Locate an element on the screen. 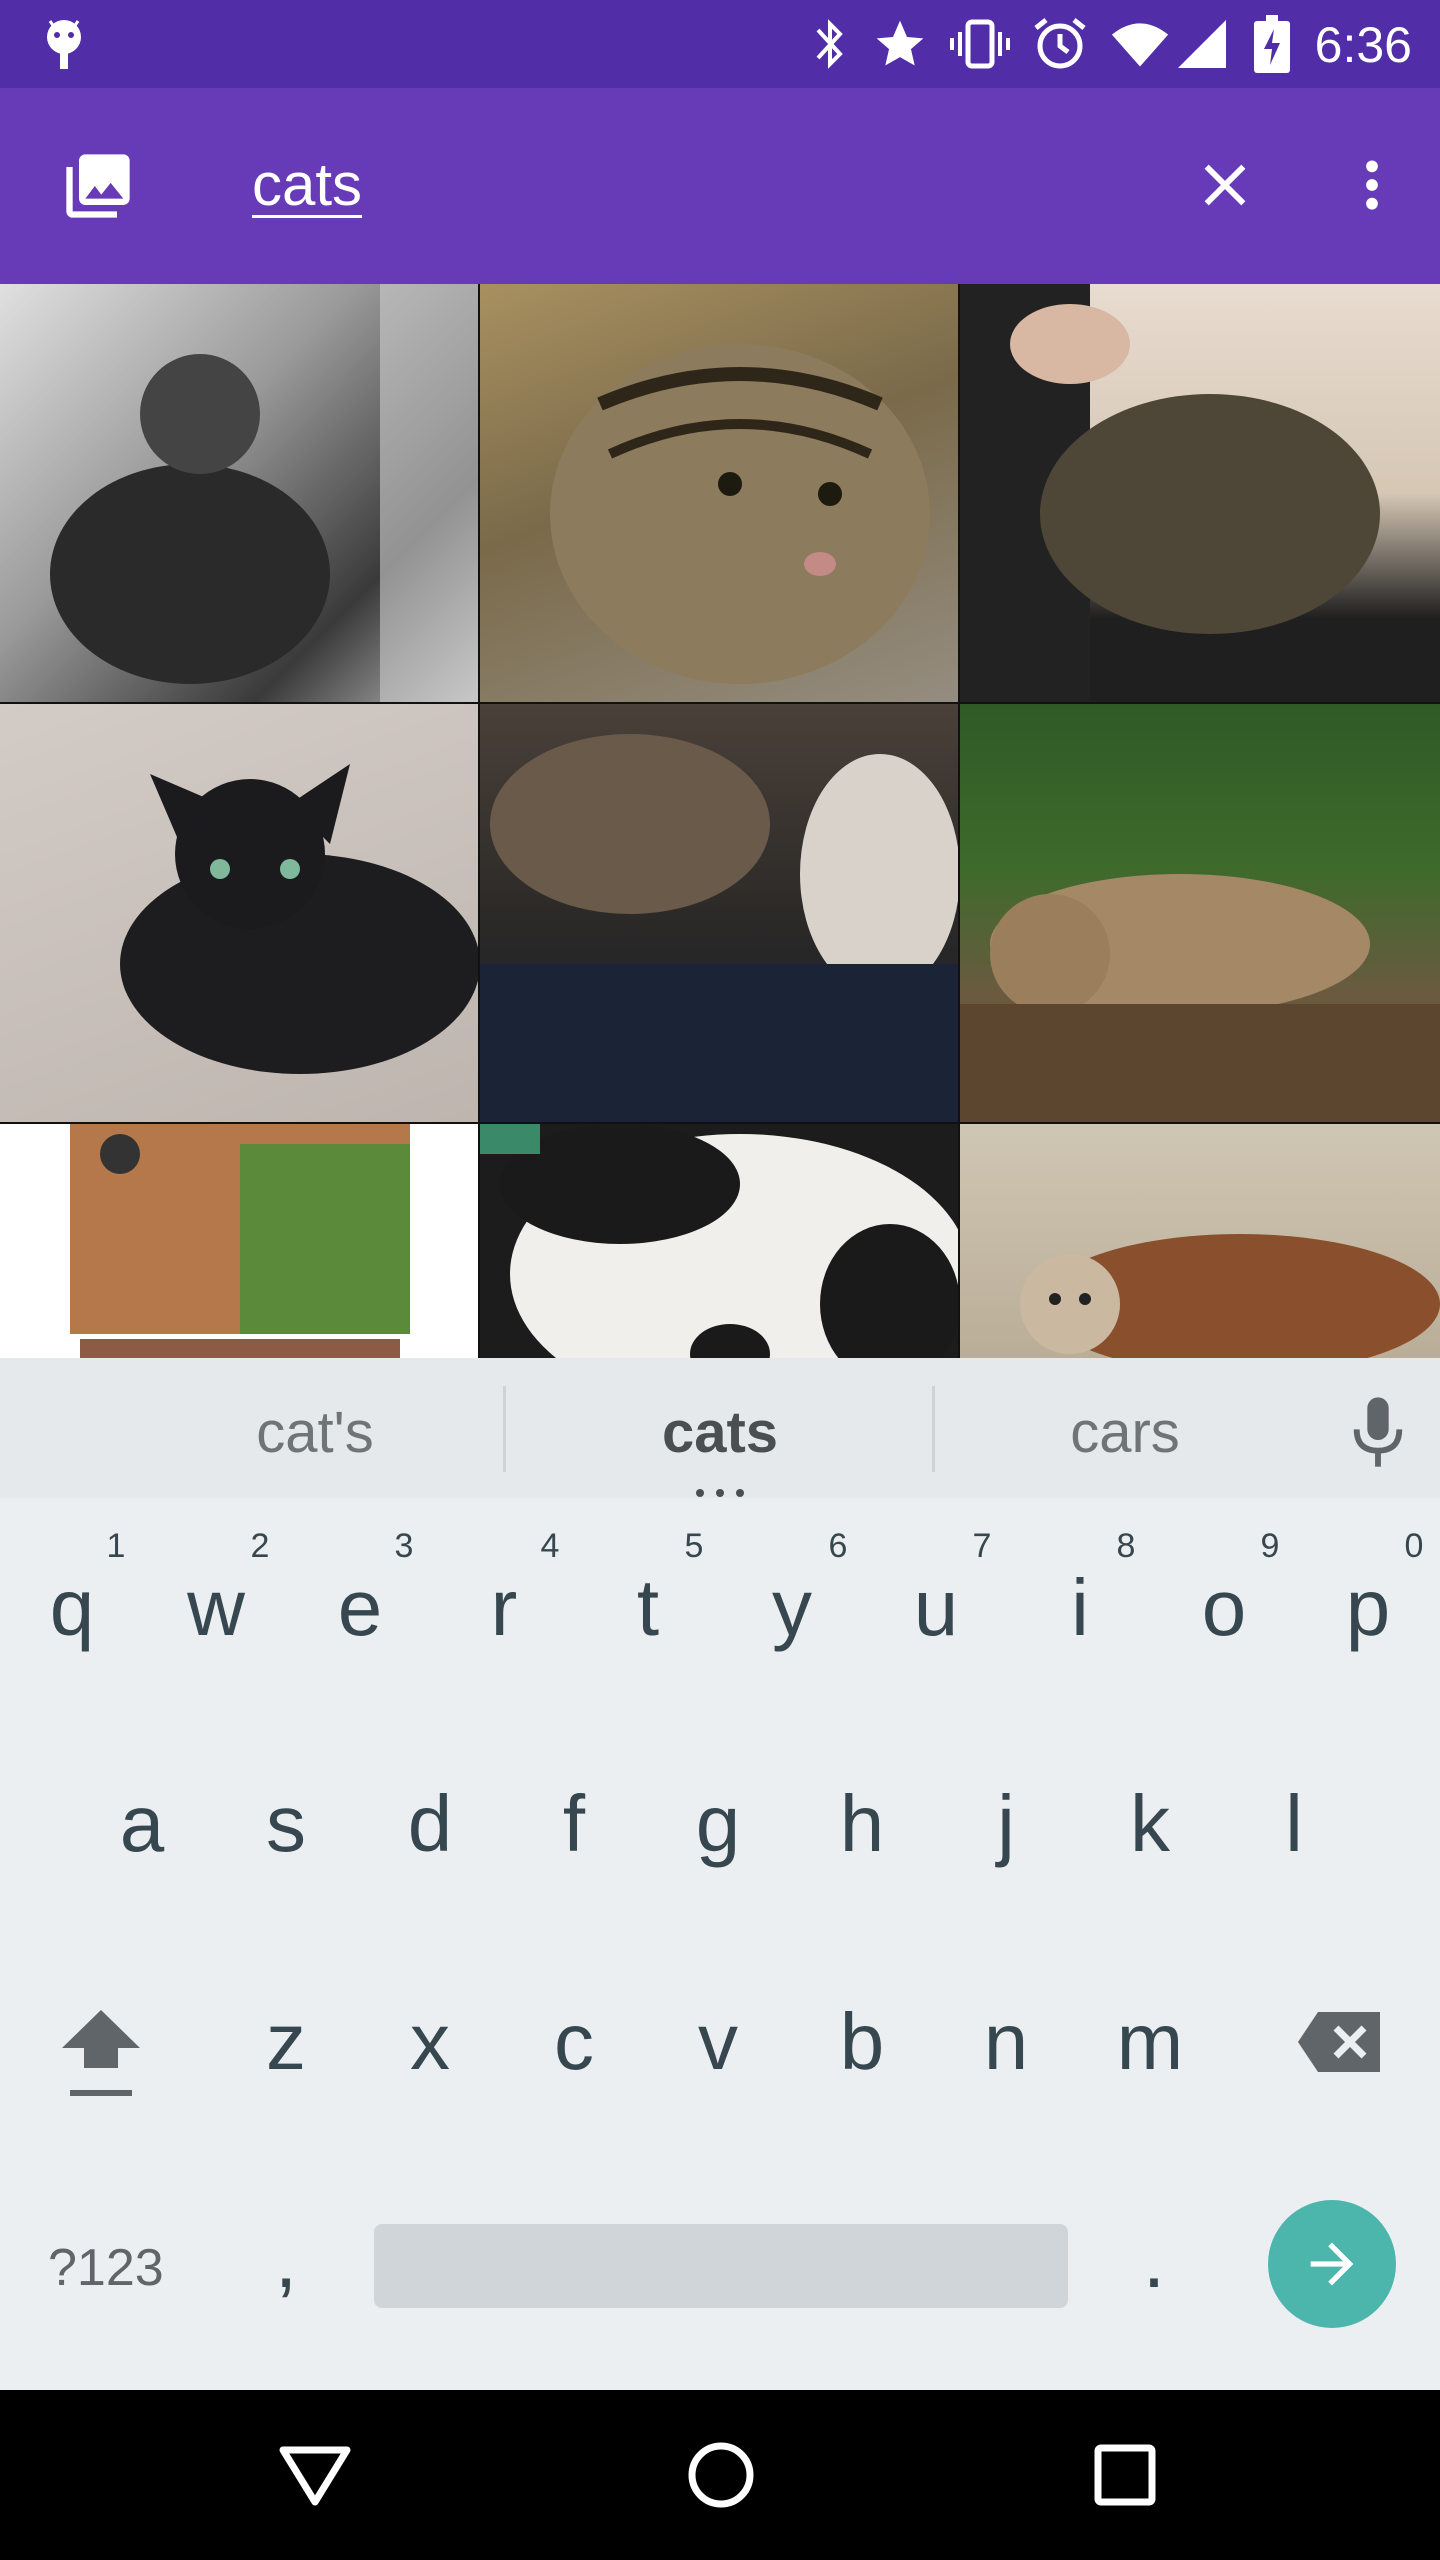 The width and height of the screenshot is (1440, 2560). backspace-icon is located at coordinates (1339, 2042).